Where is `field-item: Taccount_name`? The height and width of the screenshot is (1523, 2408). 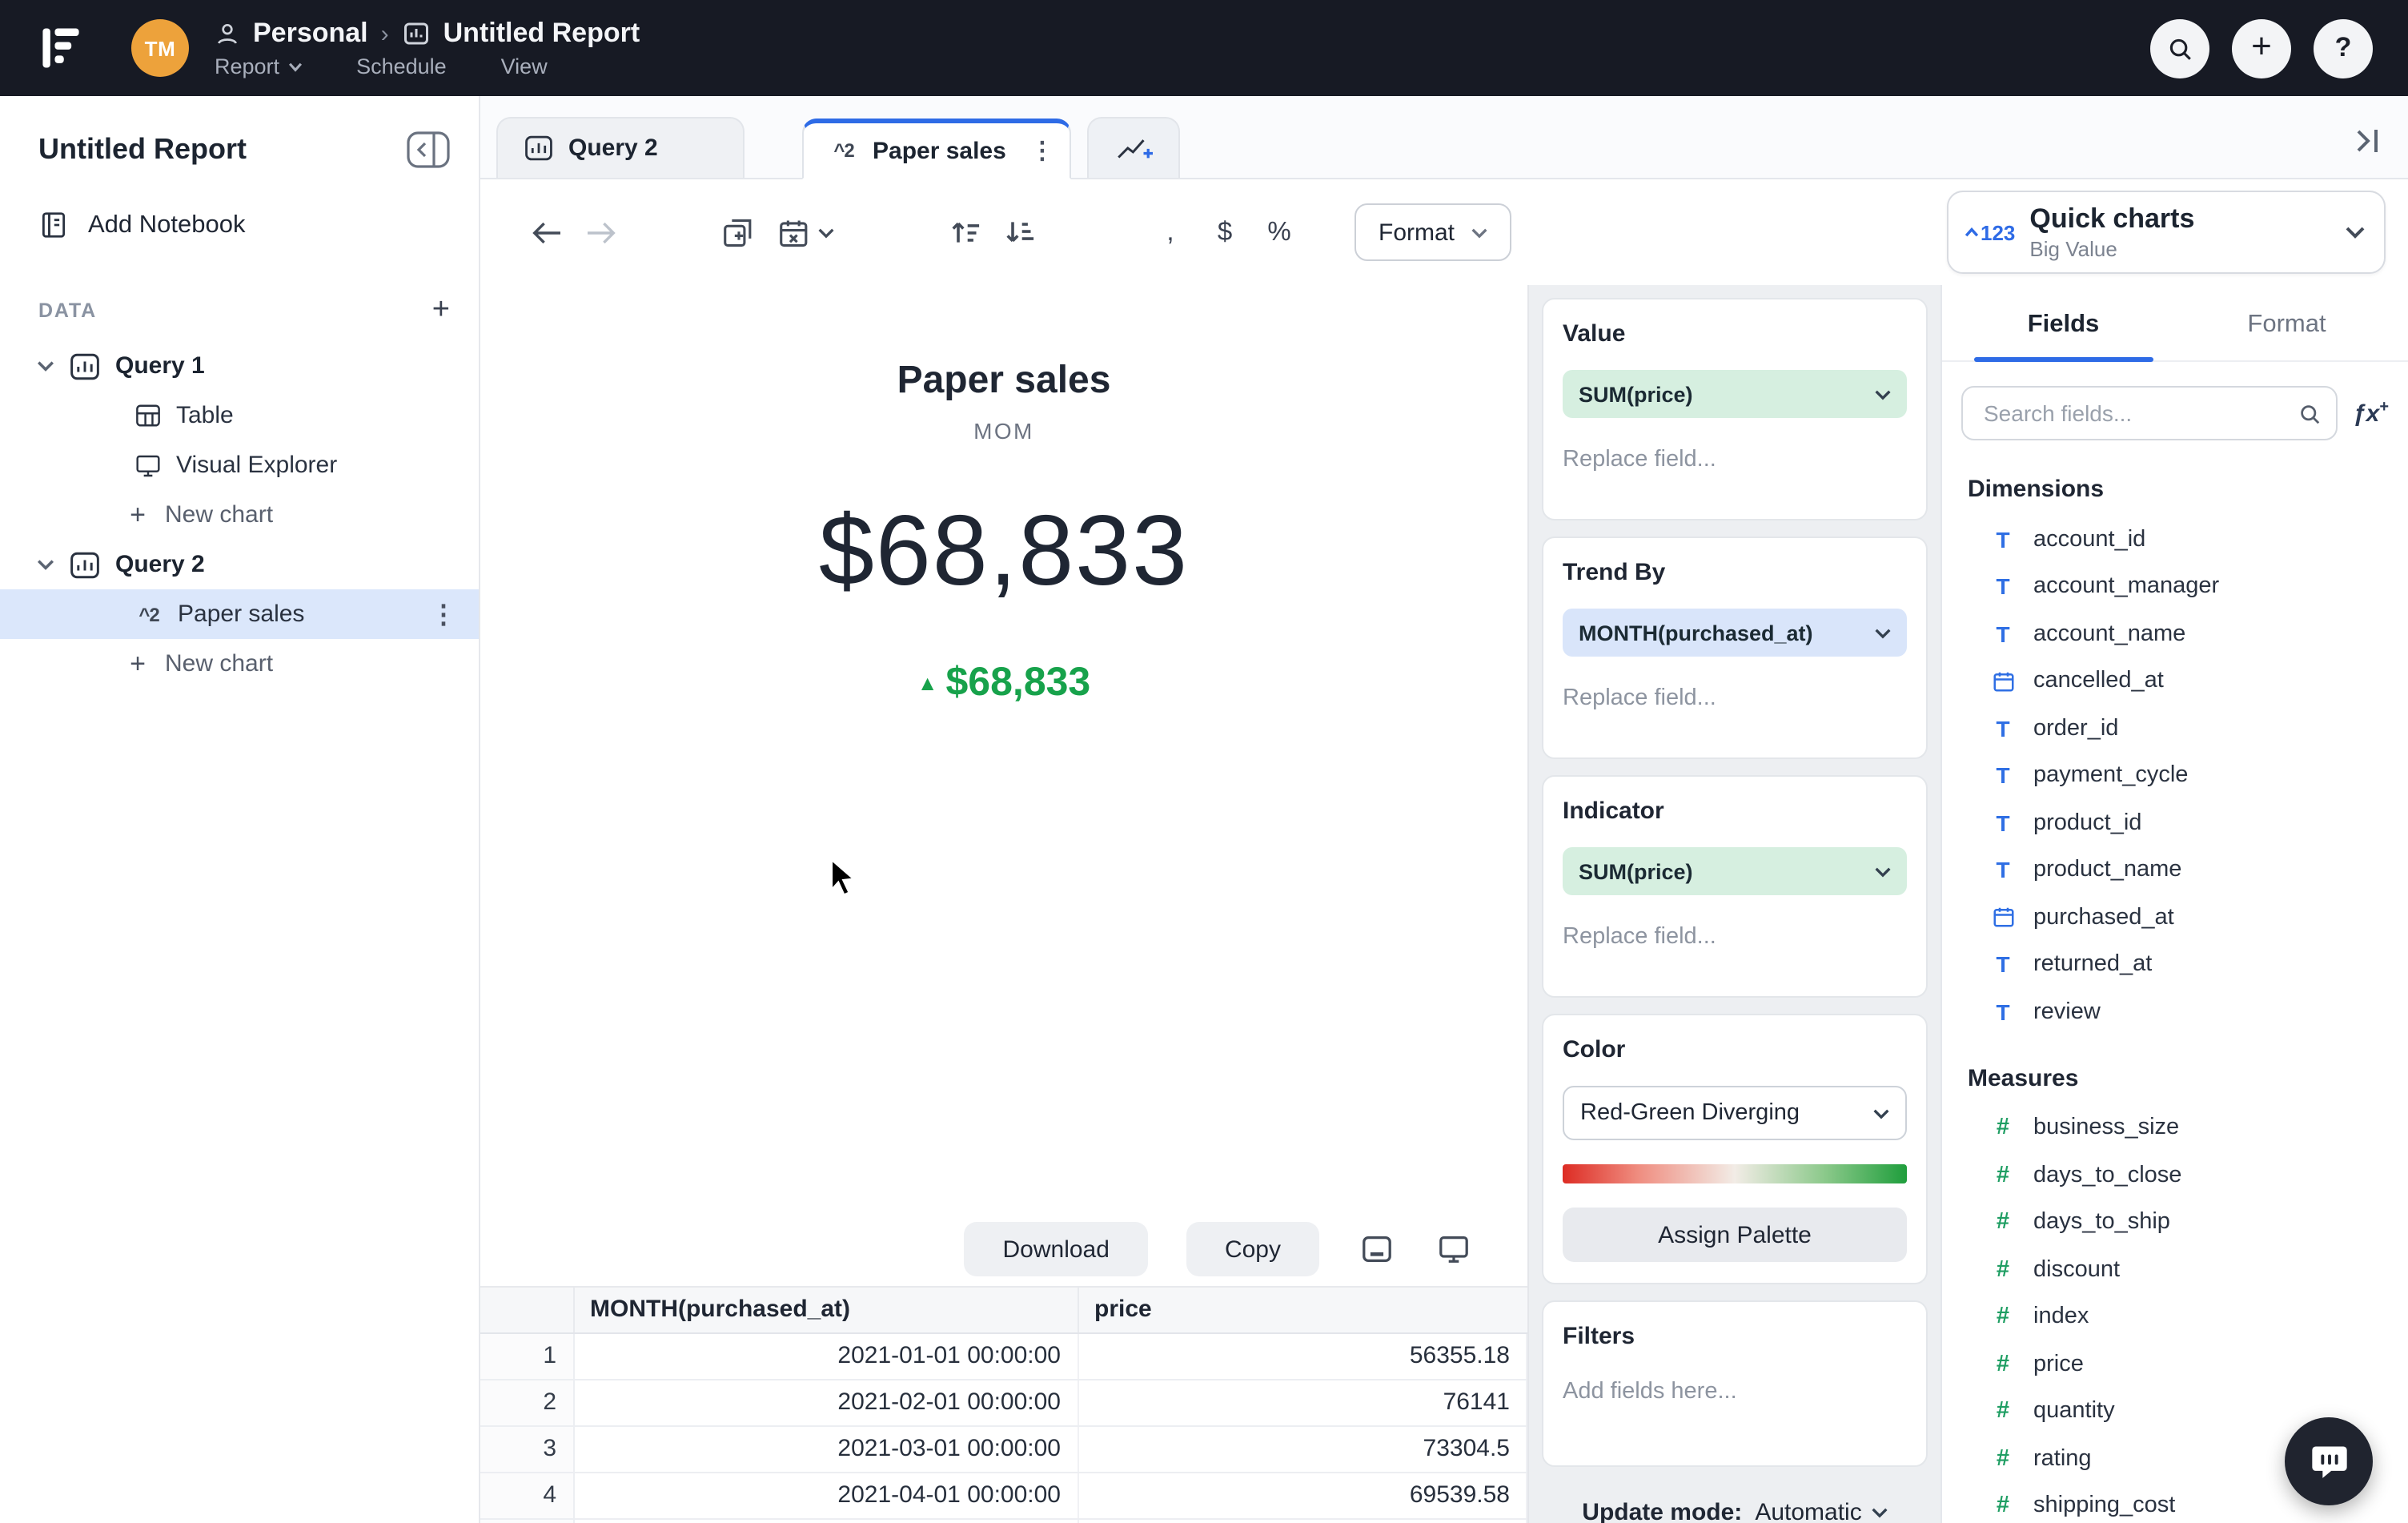
field-item: Taccount_name is located at coordinates (2175, 633).